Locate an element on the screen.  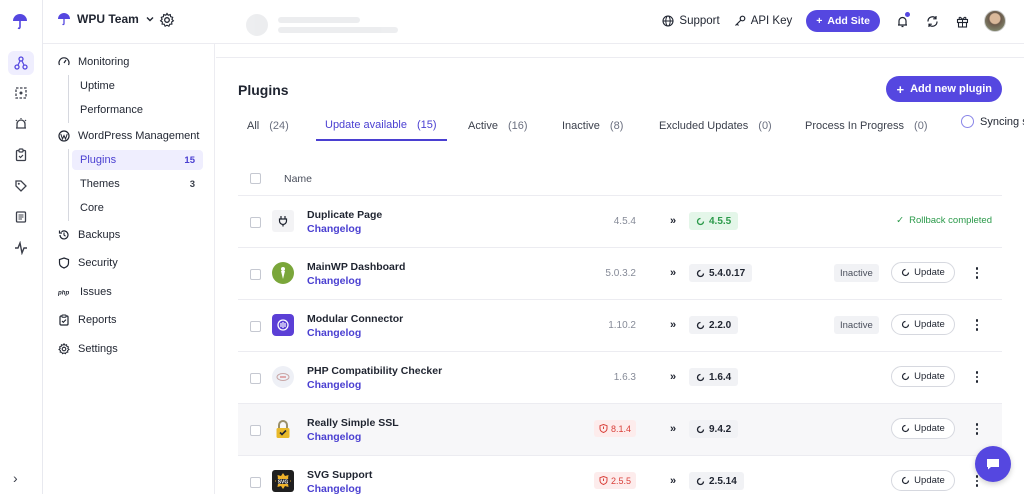
top-bar: WPU Team Support API Key + Add Site is located at coordinates (533, 22).